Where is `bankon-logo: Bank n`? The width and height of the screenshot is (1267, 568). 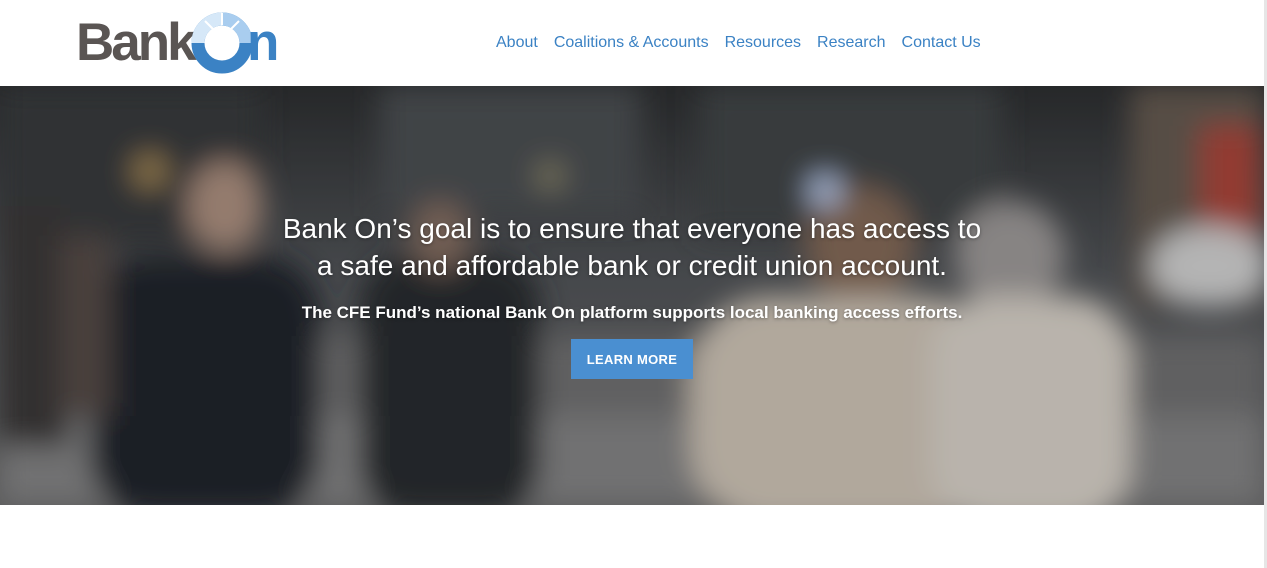
bankon-logo: Bank n is located at coordinates (178, 43).